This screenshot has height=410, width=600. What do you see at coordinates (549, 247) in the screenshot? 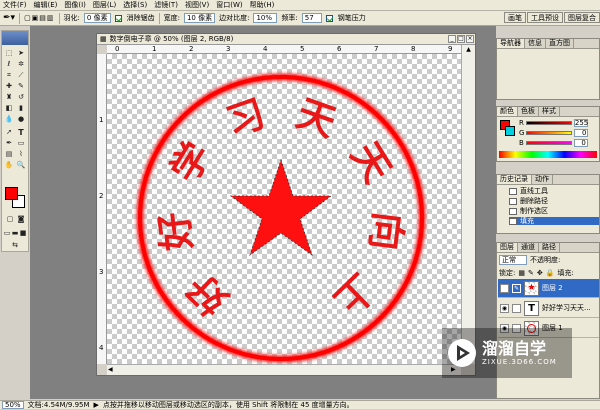
I see `tab-paths: 路径` at bounding box center [549, 247].